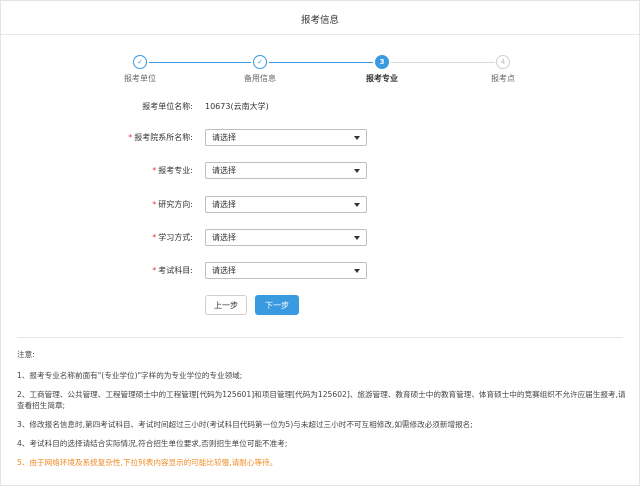 This screenshot has width=640, height=486. I want to click on step-1: ✓ 报考单位, so click(140, 69).